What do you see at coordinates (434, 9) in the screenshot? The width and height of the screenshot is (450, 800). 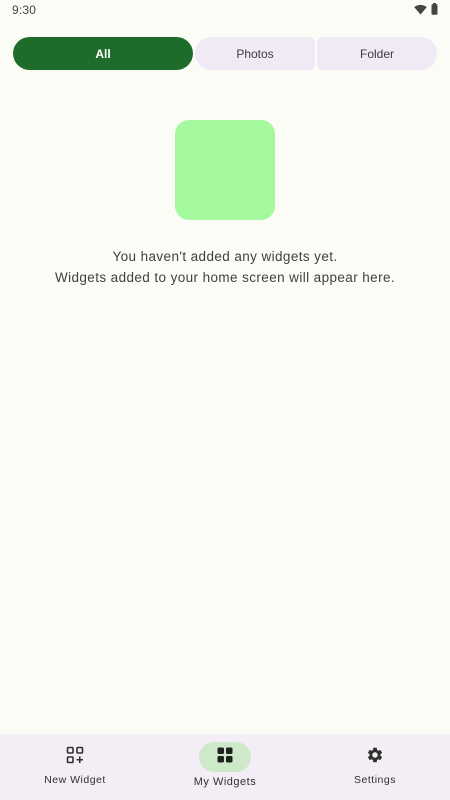 I see `battery-icon` at bounding box center [434, 9].